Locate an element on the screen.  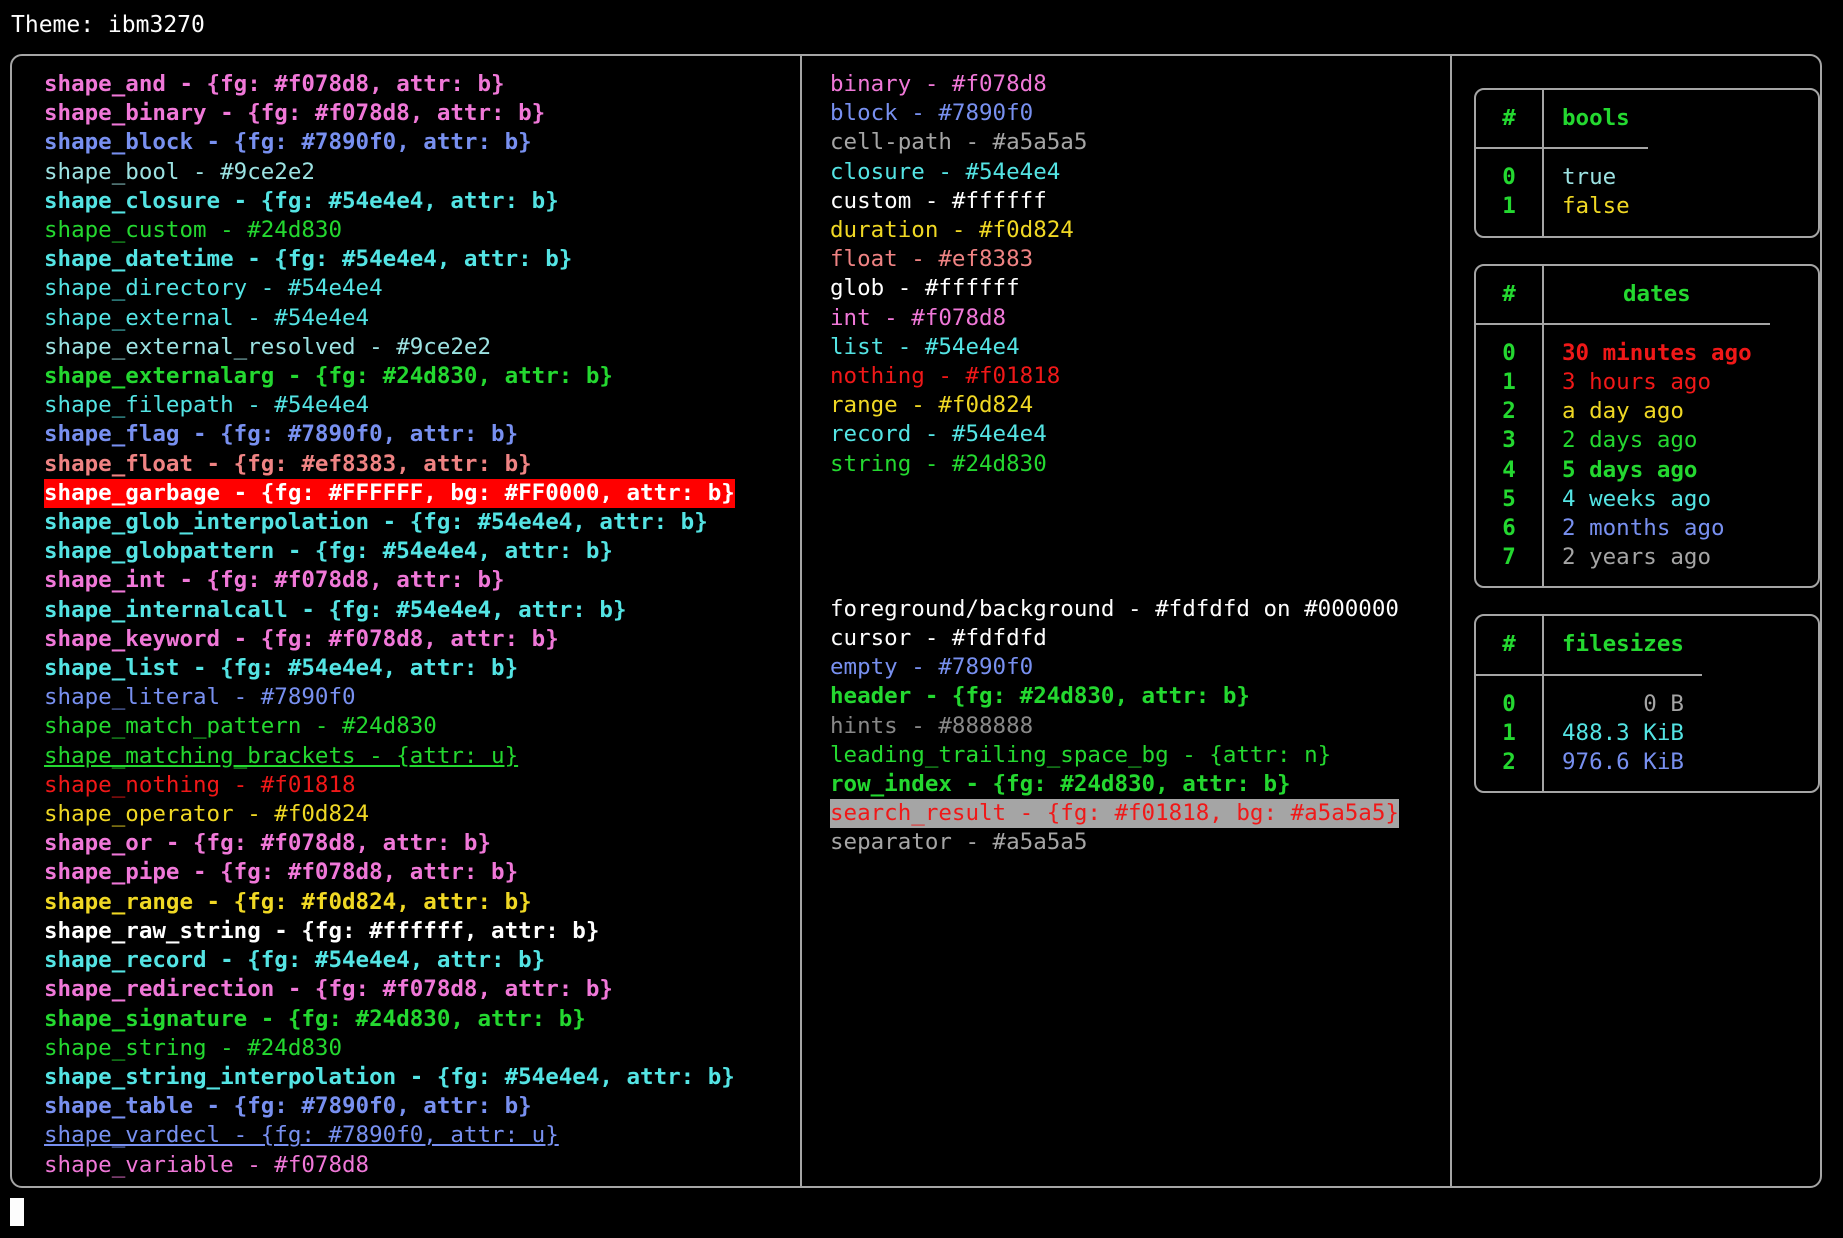
primitive-entry: string - #24d830 is located at coordinates (938, 463).